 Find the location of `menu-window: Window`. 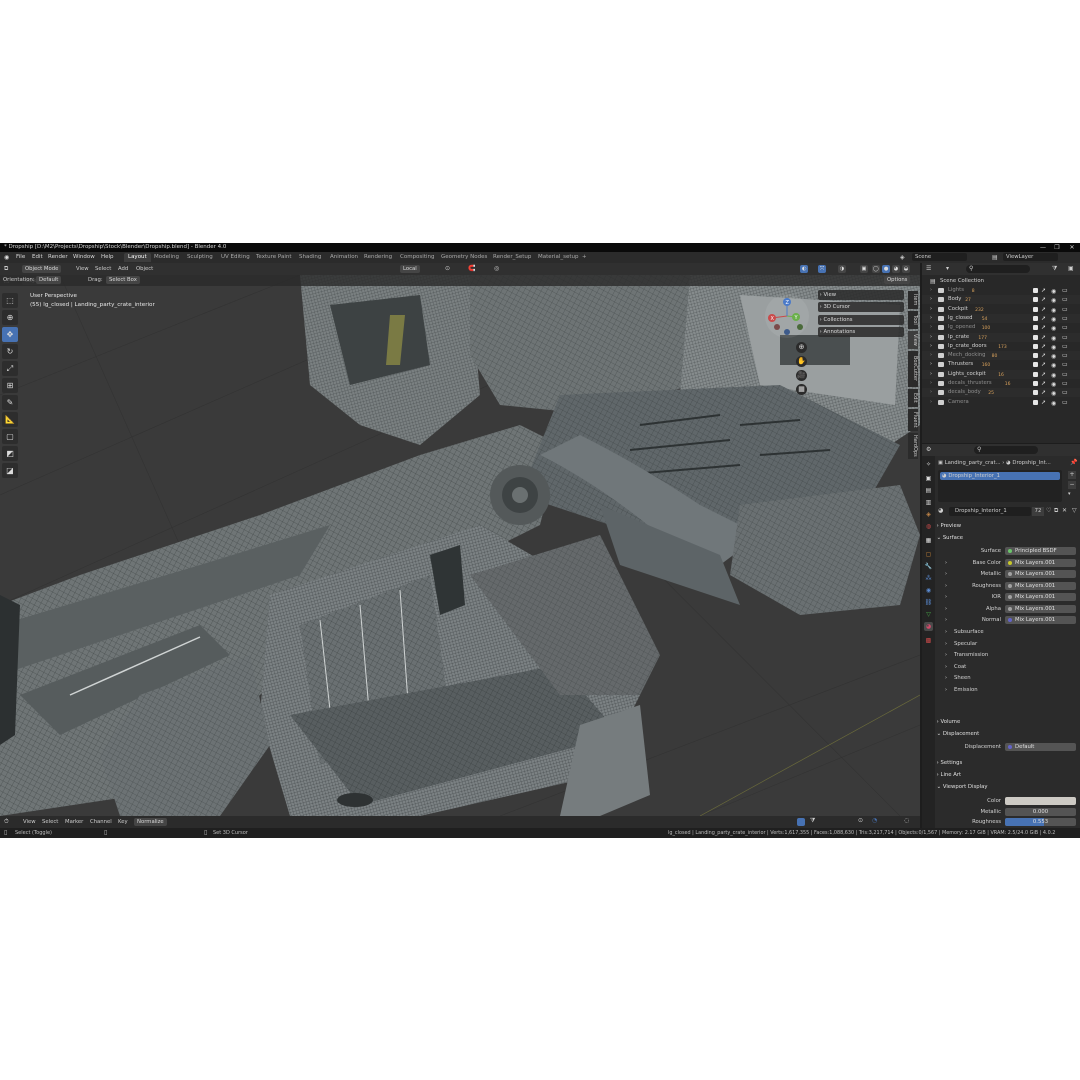

menu-window: Window is located at coordinates (84, 257).